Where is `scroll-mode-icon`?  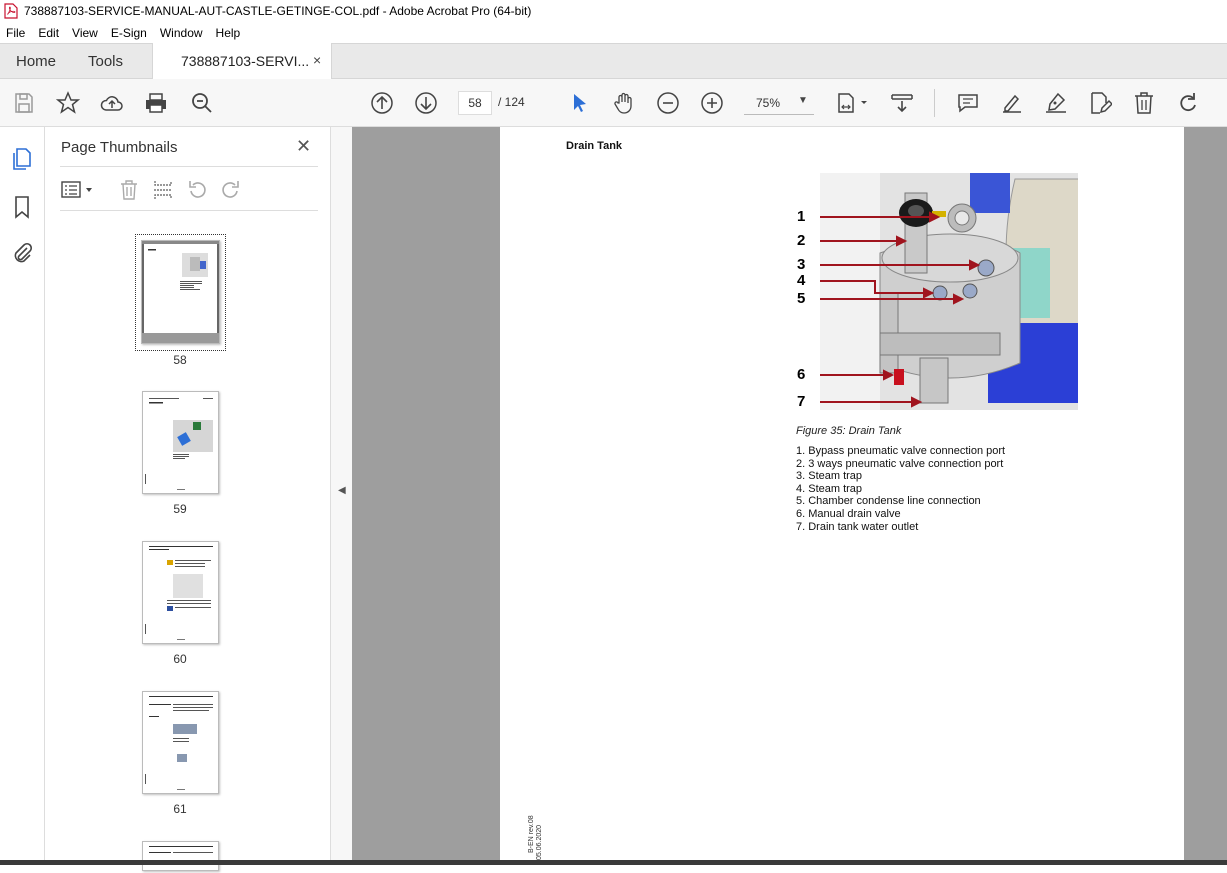
scroll-mode-icon is located at coordinates (902, 103).